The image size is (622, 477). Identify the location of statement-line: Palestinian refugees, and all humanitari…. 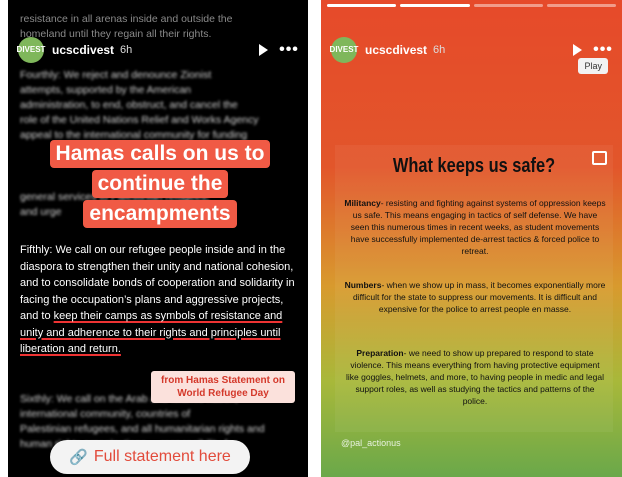
(142, 429).